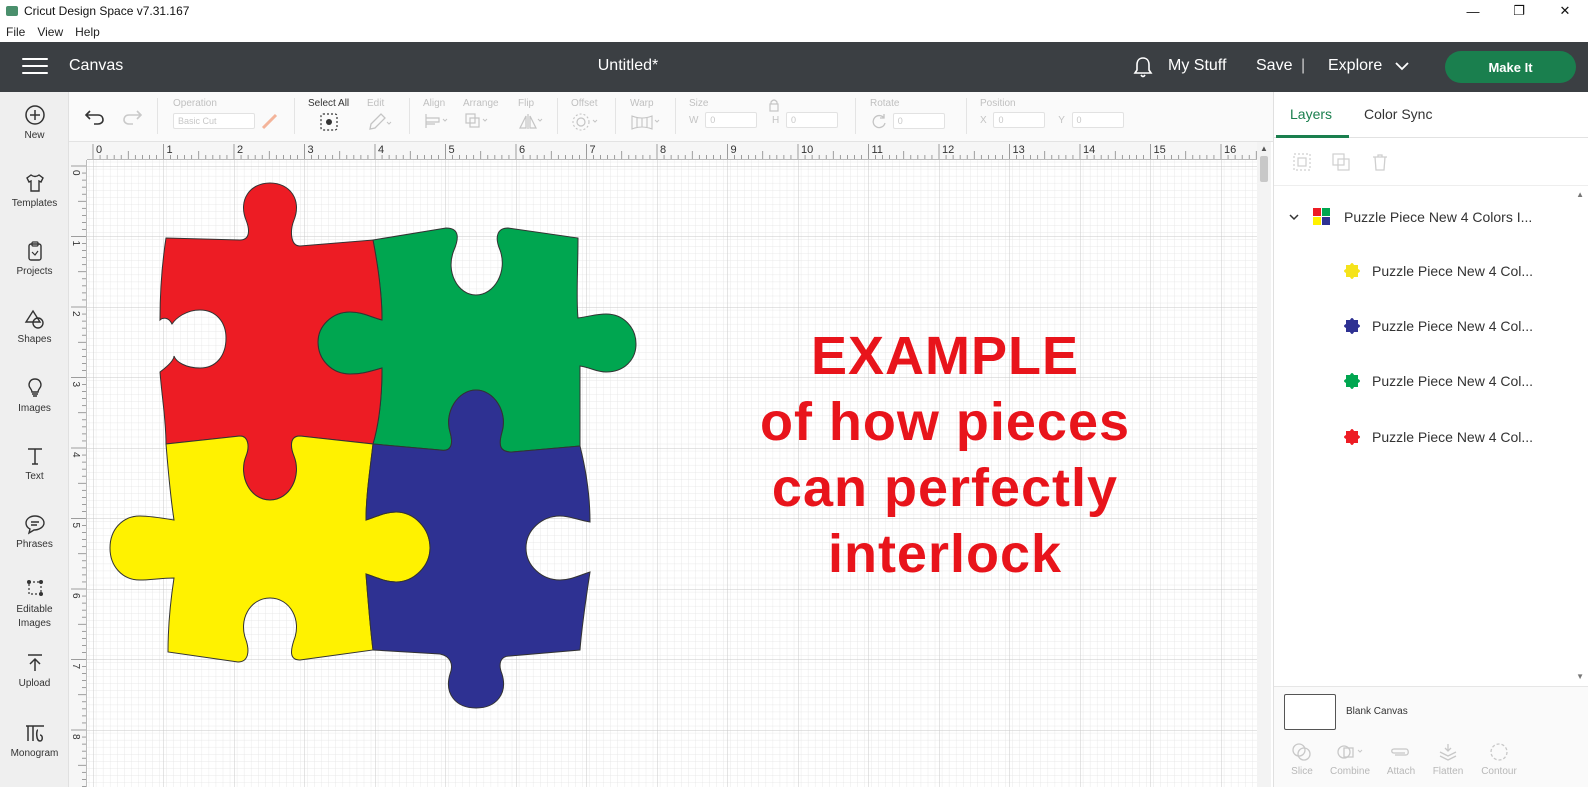  Describe the element at coordinates (1350, 771) in the screenshot. I see `combine-label: Combine` at that location.